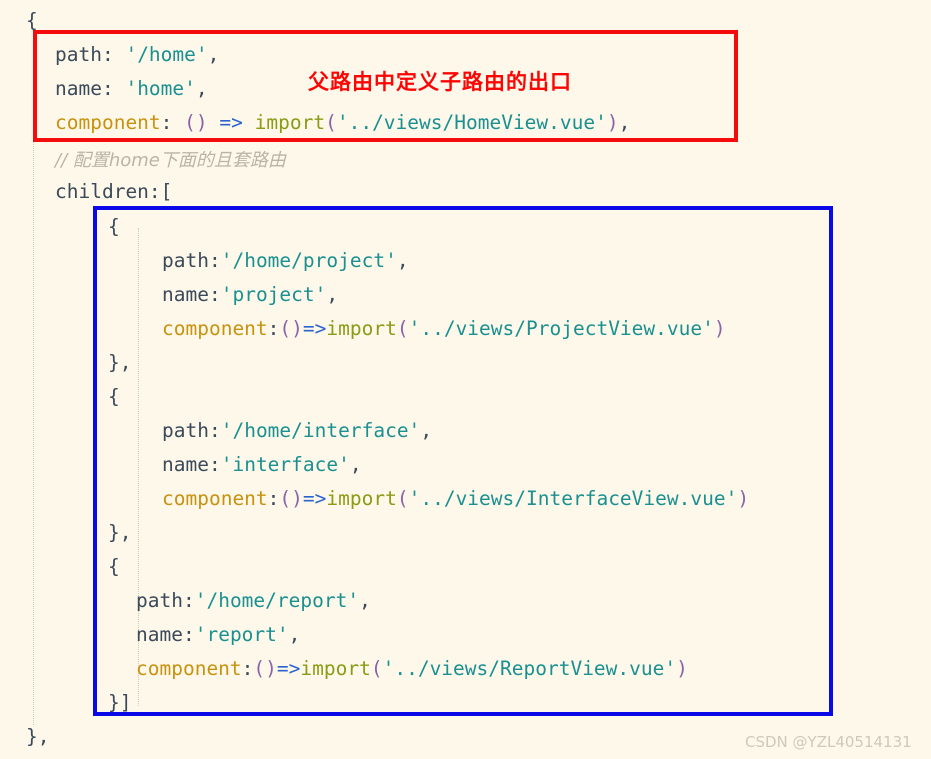  I want to click on csdn-watermark: CSDN @YZL40514131, so click(828, 742).